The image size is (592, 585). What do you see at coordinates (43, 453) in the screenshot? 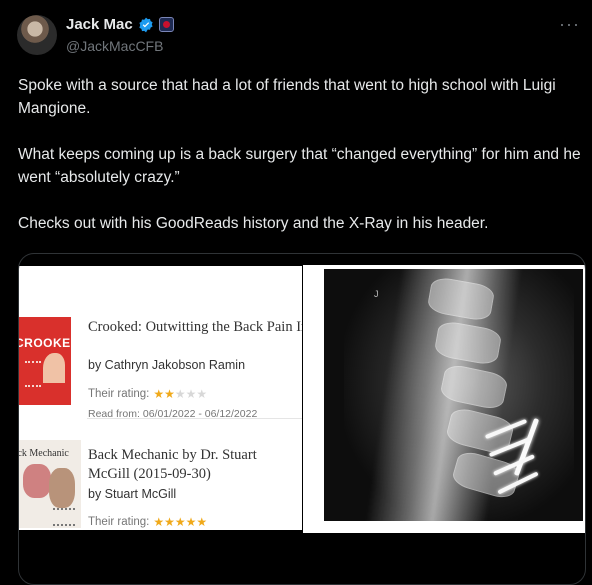
I see `book-cover-title: ack Mechanic` at bounding box center [43, 453].